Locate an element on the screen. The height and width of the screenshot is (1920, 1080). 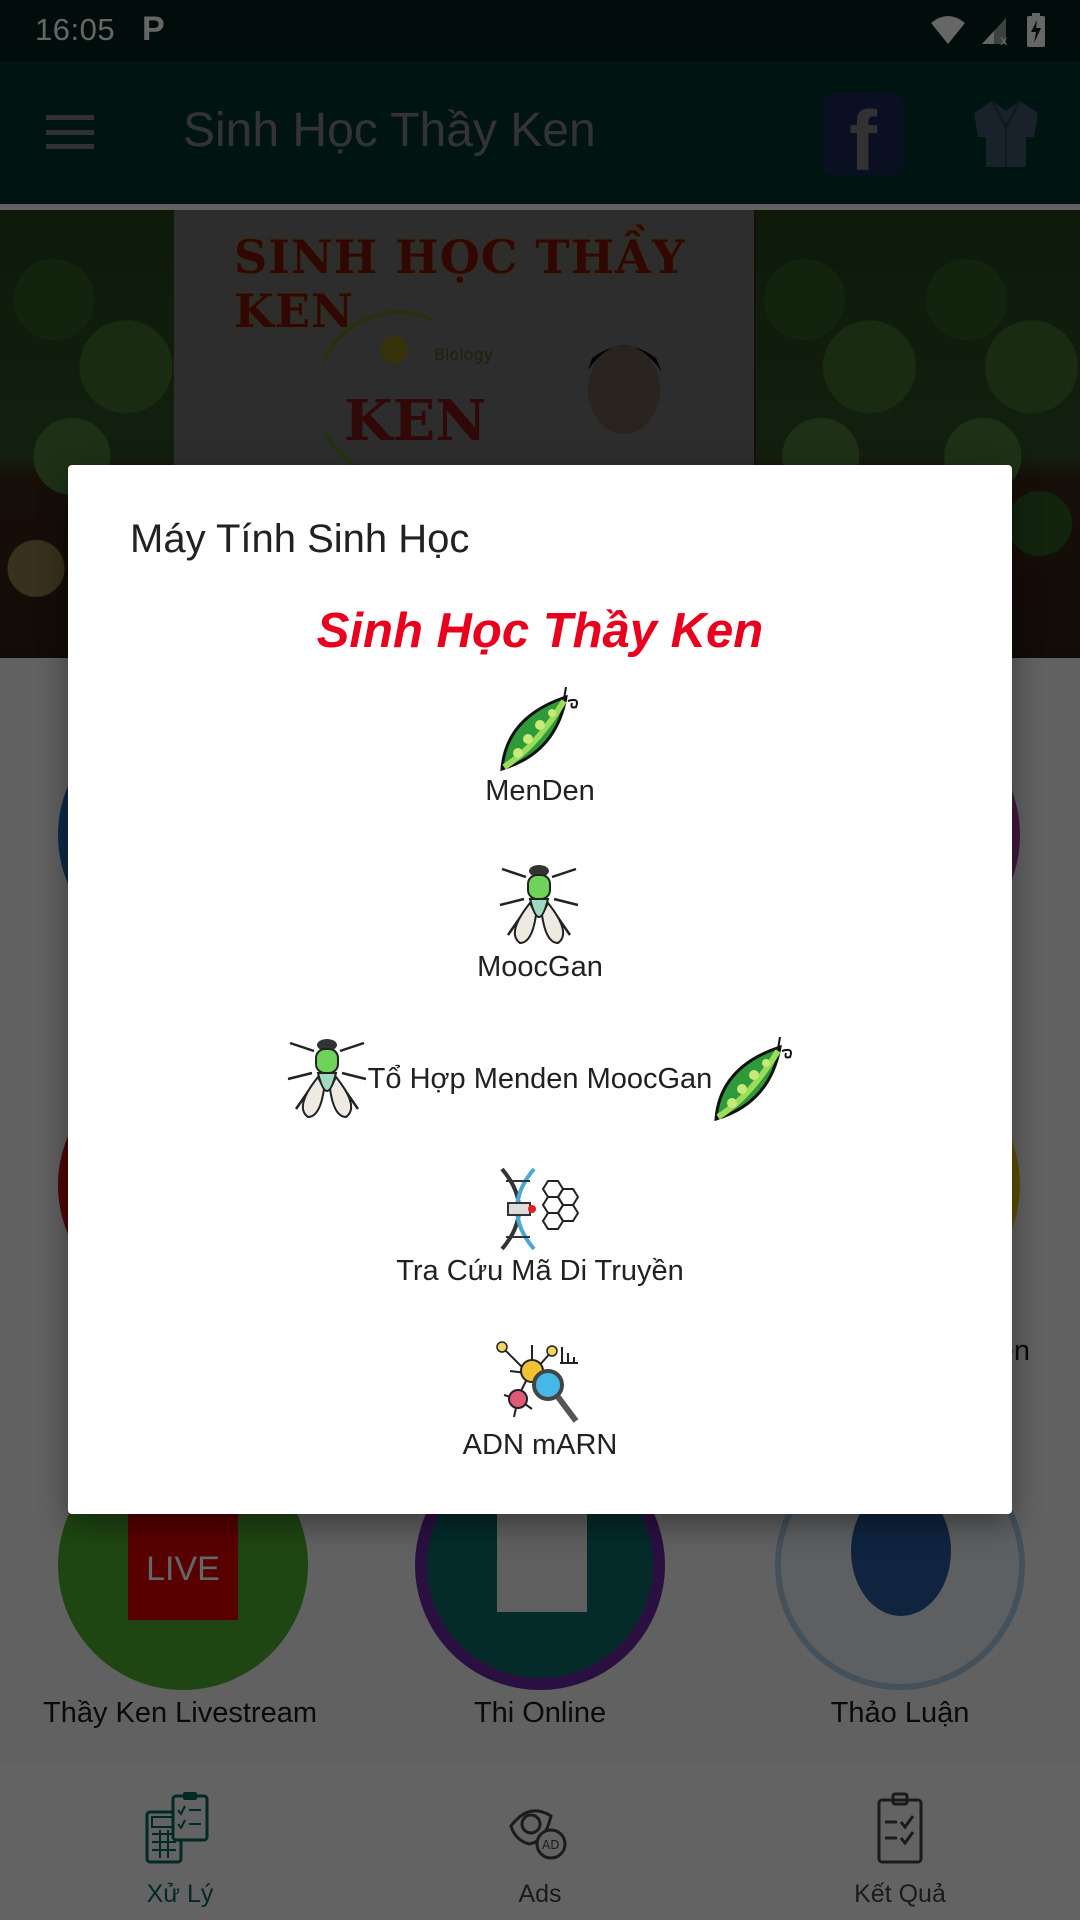
option-menden: MenDen is located at coordinates (540, 752).